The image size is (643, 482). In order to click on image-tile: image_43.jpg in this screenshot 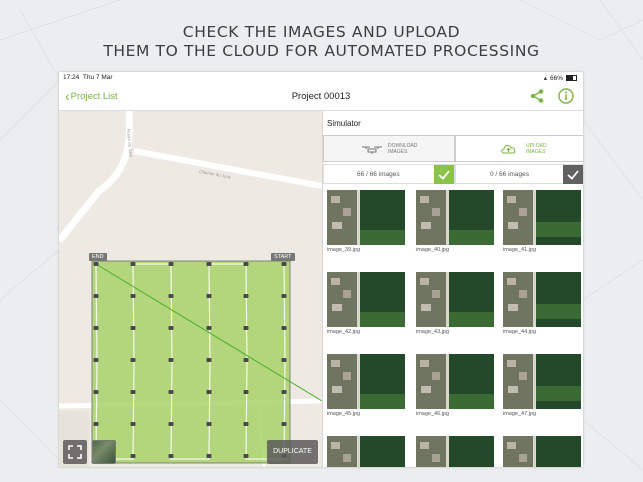, I will do `click(455, 303)`.